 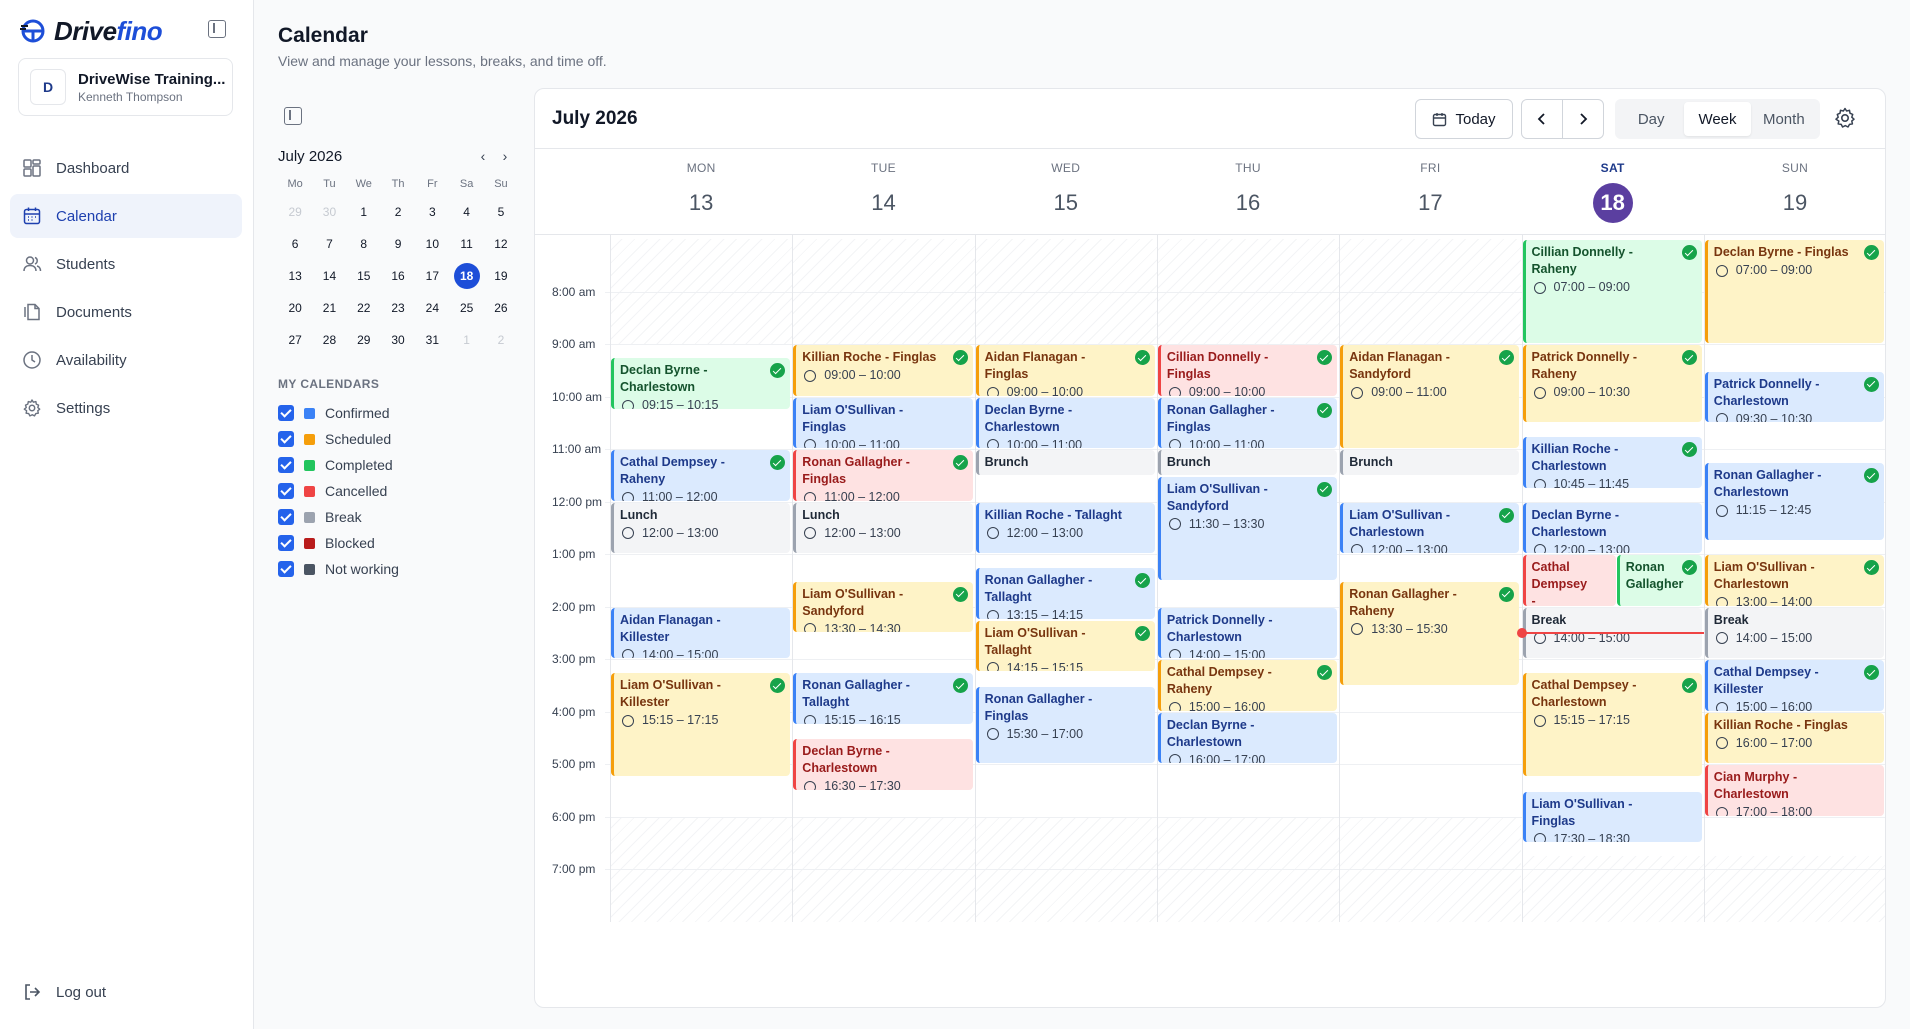 I want to click on lesson-event: Cillian Donnelly - Raheny 07:00 – 09:00, so click(x=1612, y=292).